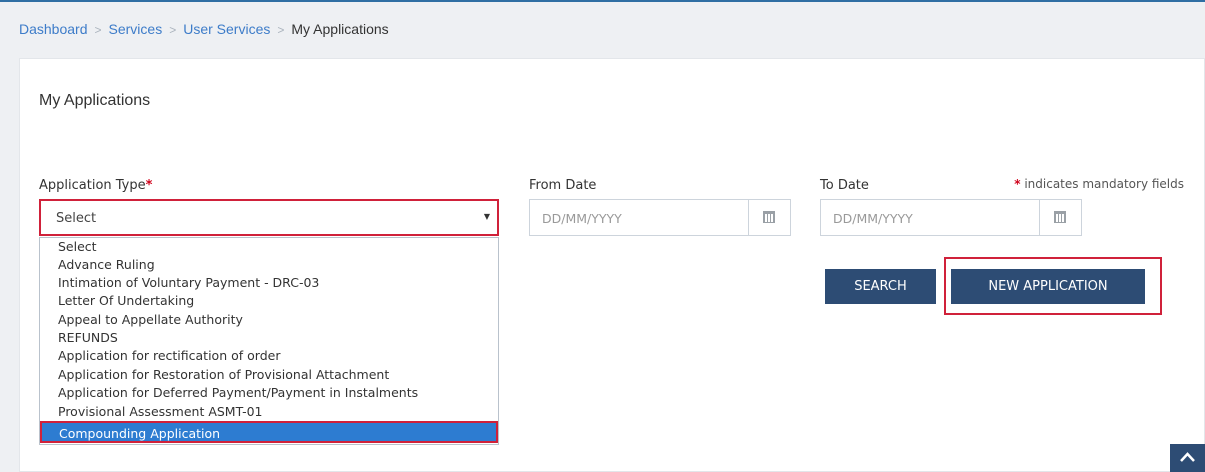 Image resolution: width=1205 pixels, height=472 pixels. I want to click on dropdown-option: Advance Ruling, so click(106, 264).